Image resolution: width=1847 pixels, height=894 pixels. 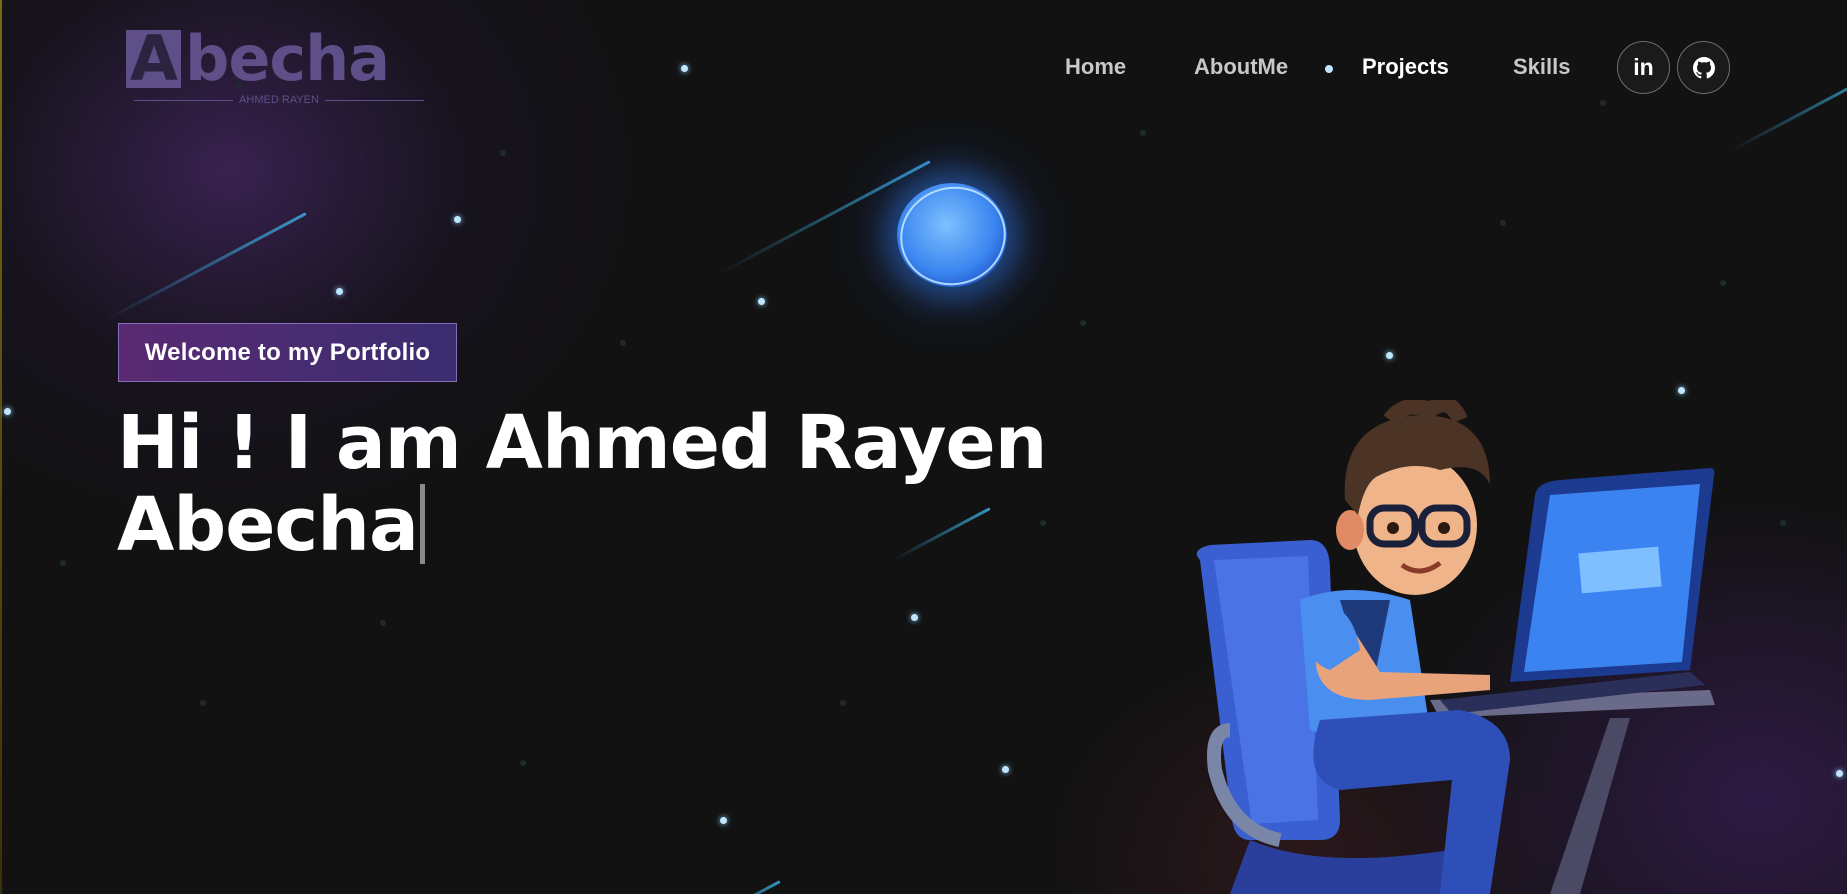 What do you see at coordinates (153, 59) in the screenshot?
I see `logo-initial: A` at bounding box center [153, 59].